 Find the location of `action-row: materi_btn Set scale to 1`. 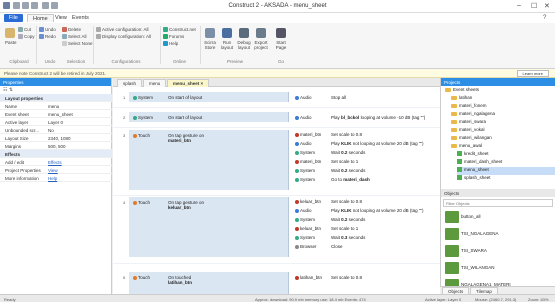

action-row: materi_btn Set scale to 1 is located at coordinates (365, 163).